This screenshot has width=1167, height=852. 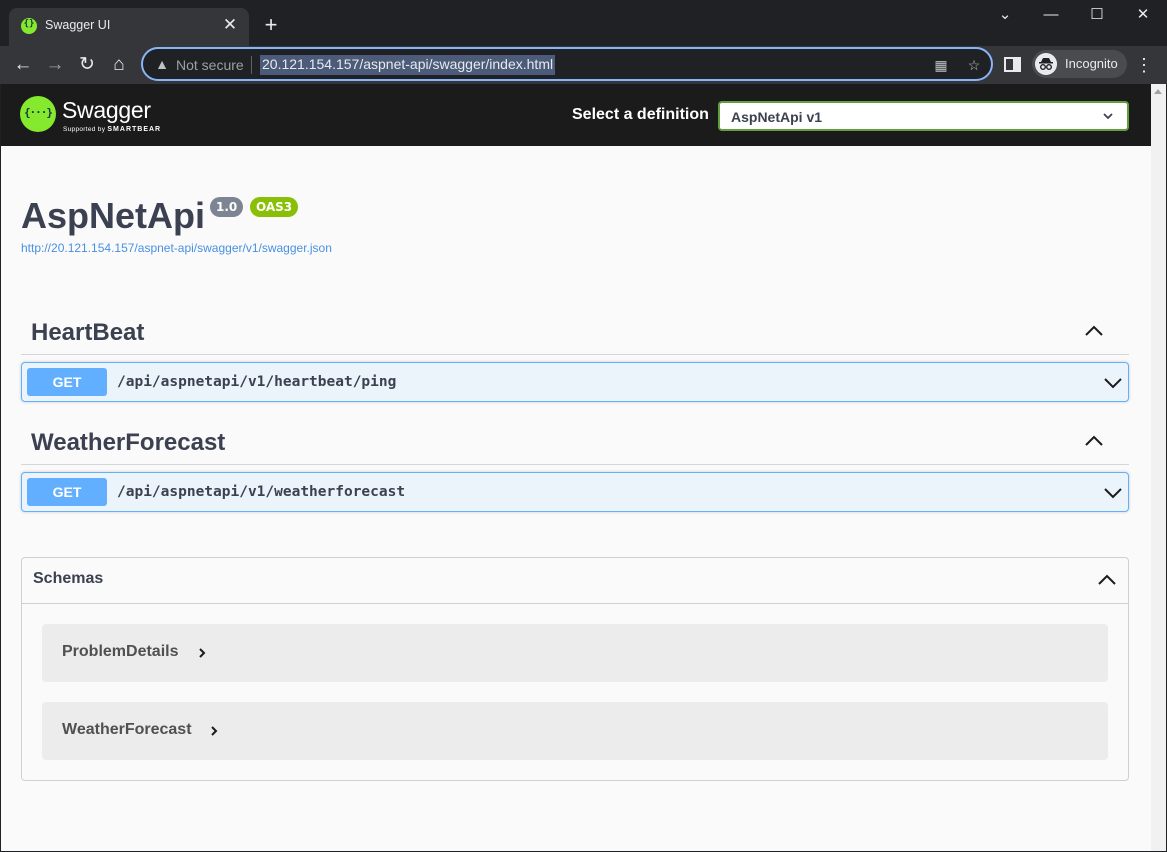 What do you see at coordinates (923, 116) in the screenshot?
I see `definition-select: AspNetApi v1` at bounding box center [923, 116].